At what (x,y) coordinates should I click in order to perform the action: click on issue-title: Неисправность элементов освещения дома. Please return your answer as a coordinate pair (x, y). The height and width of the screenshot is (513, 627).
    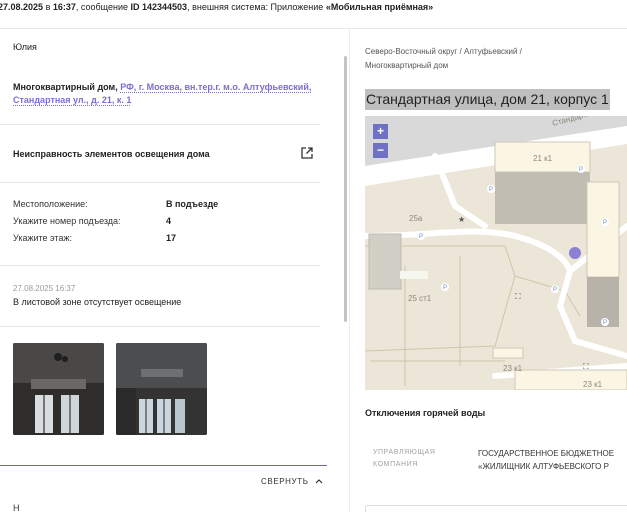
    Looking at the image, I should click on (111, 154).